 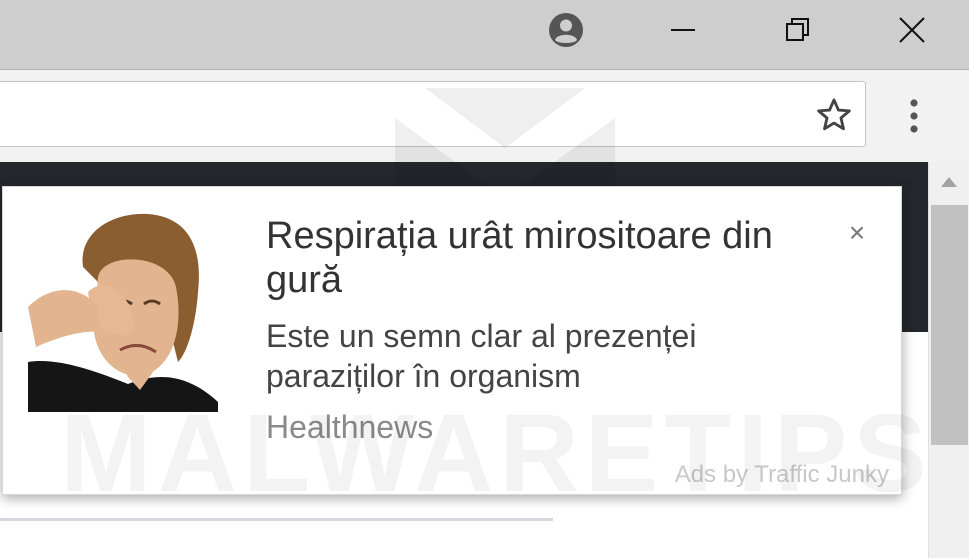 What do you see at coordinates (519, 258) in the screenshot?
I see `notification-title: Respirația urât mirositoare din gură` at bounding box center [519, 258].